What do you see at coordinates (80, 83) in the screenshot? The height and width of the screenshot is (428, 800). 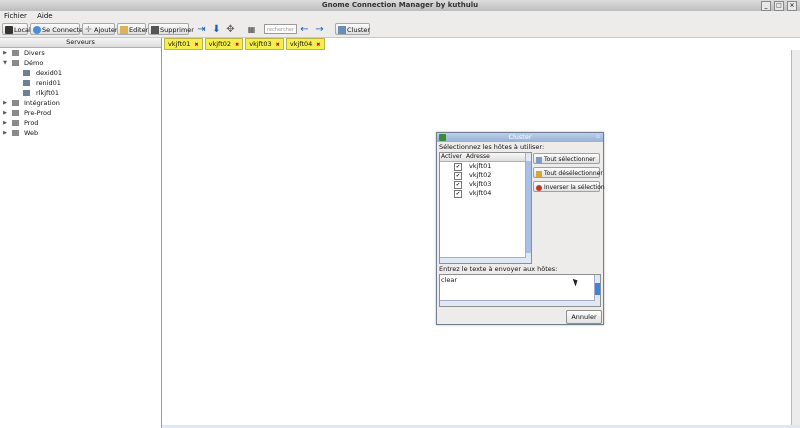 I see `tree-host-3: renid01` at bounding box center [80, 83].